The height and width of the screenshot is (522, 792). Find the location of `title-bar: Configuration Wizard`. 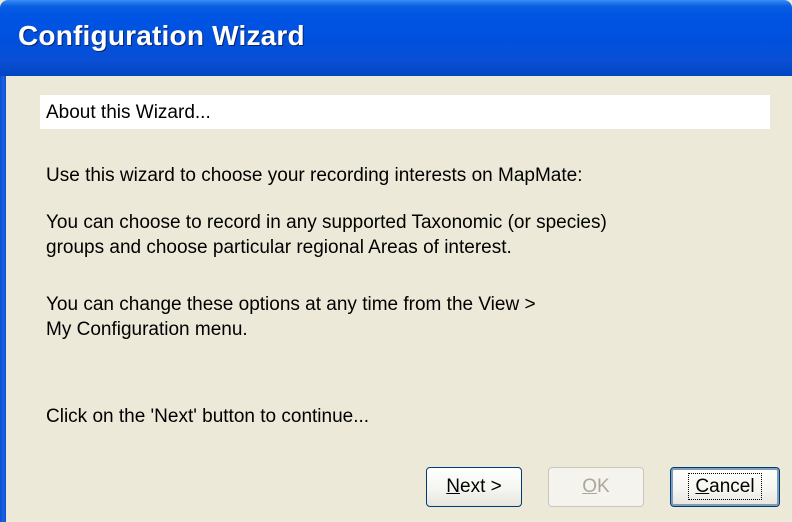

title-bar: Configuration Wizard is located at coordinates (396, 38).